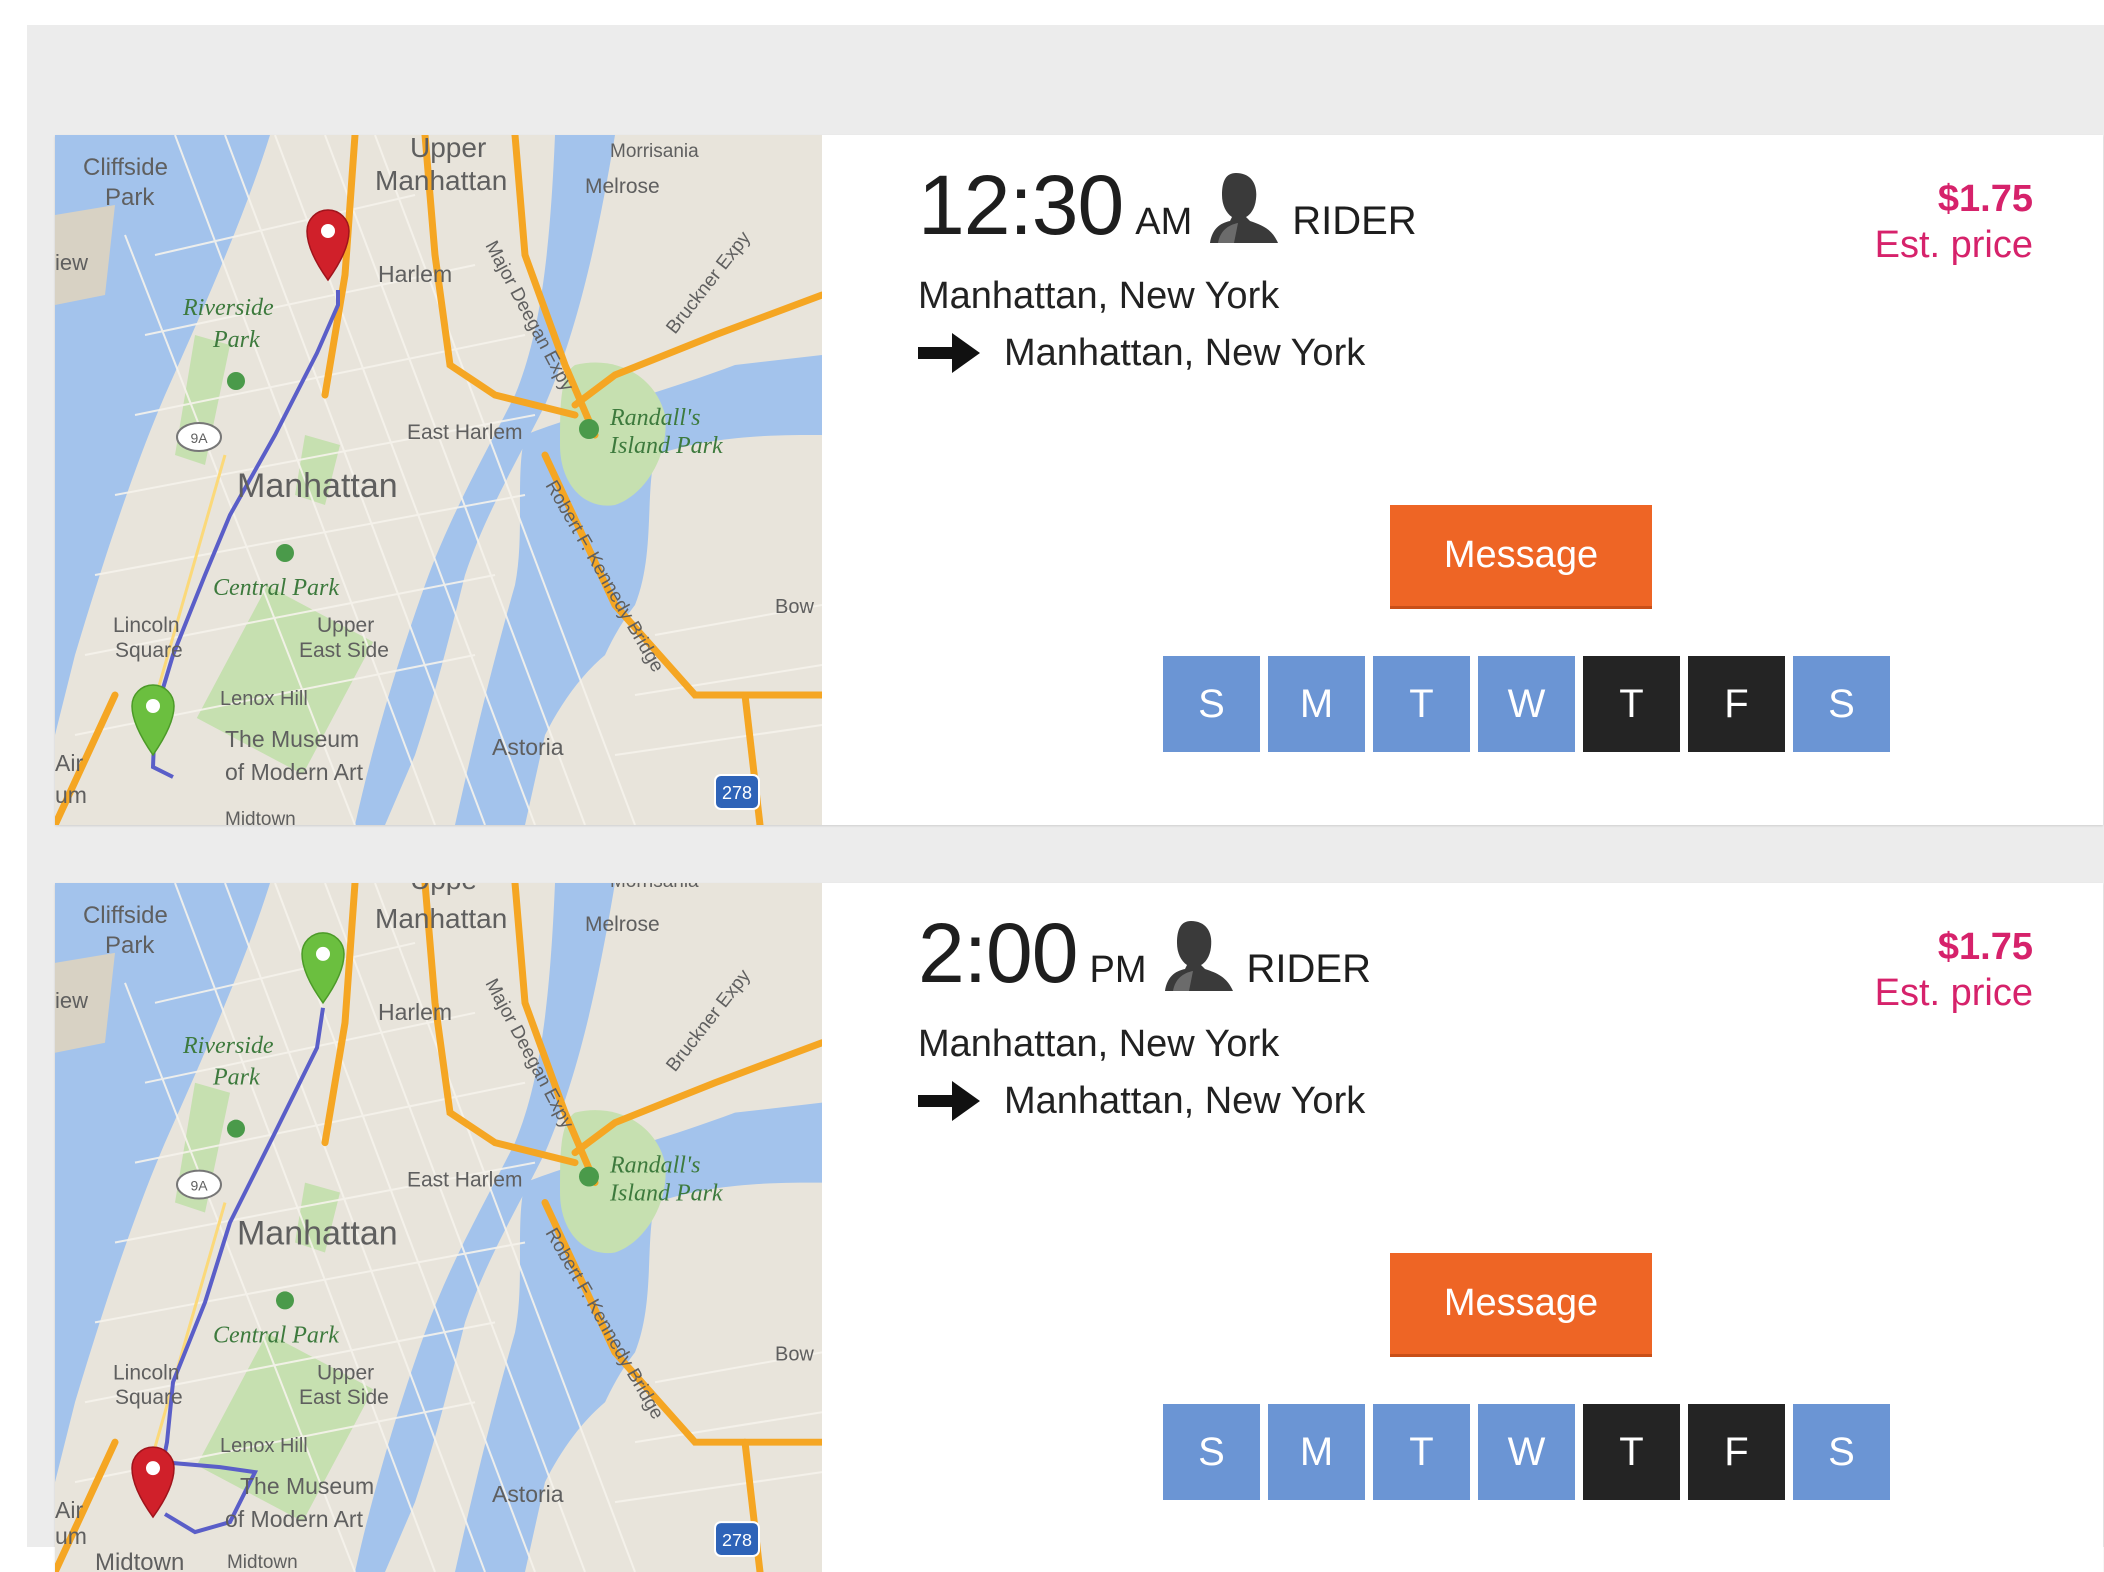 This screenshot has height=1572, width=2104. I want to click on ride-destination: Manhattan, New York, so click(1185, 352).